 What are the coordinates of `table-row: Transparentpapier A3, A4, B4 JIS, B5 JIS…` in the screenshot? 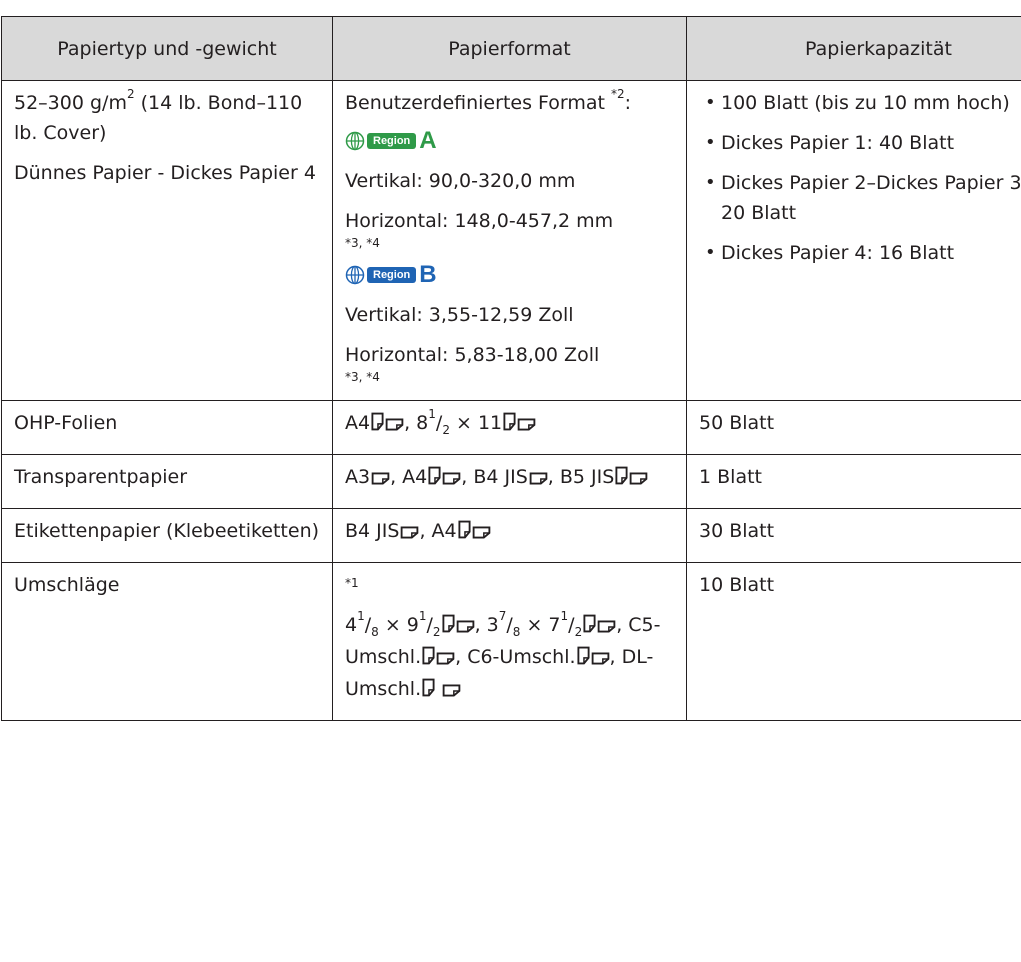 It's located at (511, 481).